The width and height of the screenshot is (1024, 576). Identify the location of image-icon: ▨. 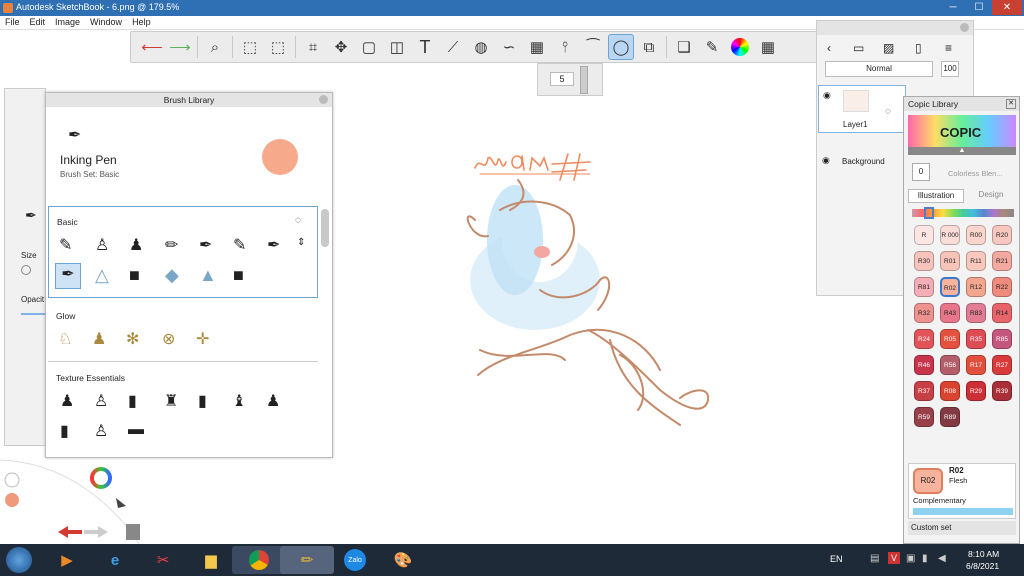
(888, 48).